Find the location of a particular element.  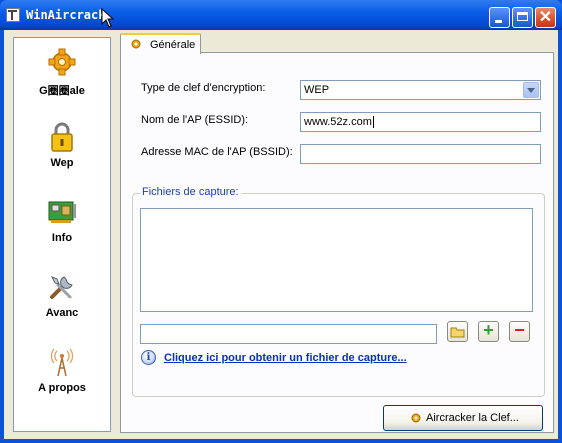

sidebar-item-avanc: Avanc is located at coordinates (62, 302).